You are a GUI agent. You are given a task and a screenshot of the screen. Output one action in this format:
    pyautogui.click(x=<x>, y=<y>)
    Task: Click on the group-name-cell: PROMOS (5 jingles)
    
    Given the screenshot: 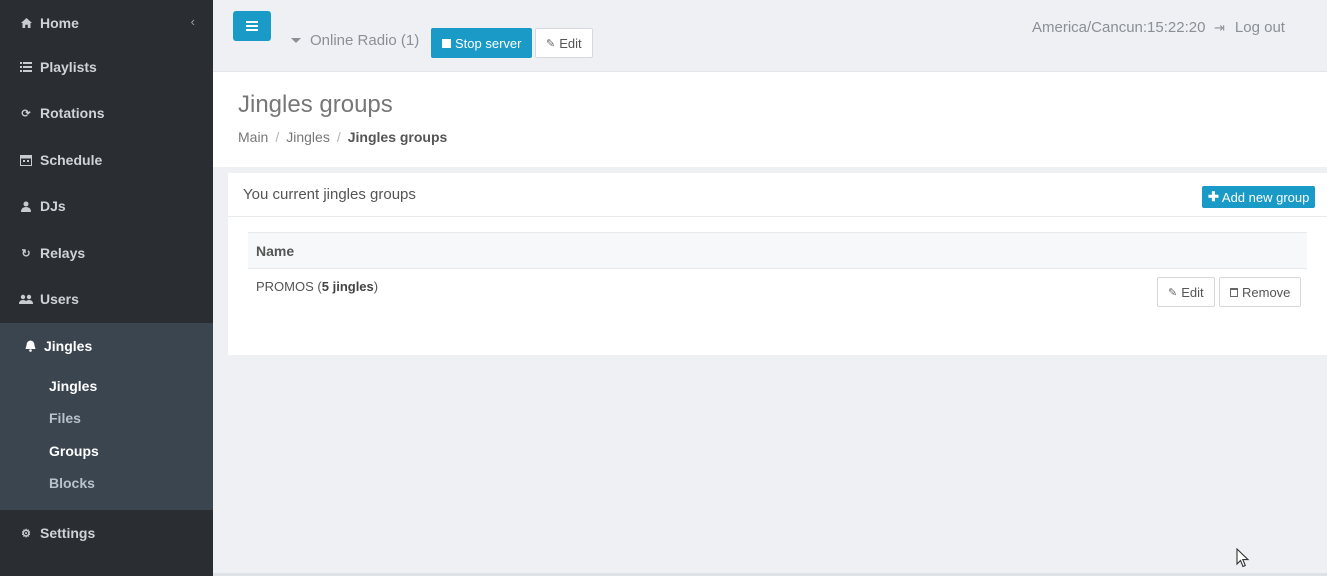 What is the action you would take?
    pyautogui.click(x=317, y=286)
    